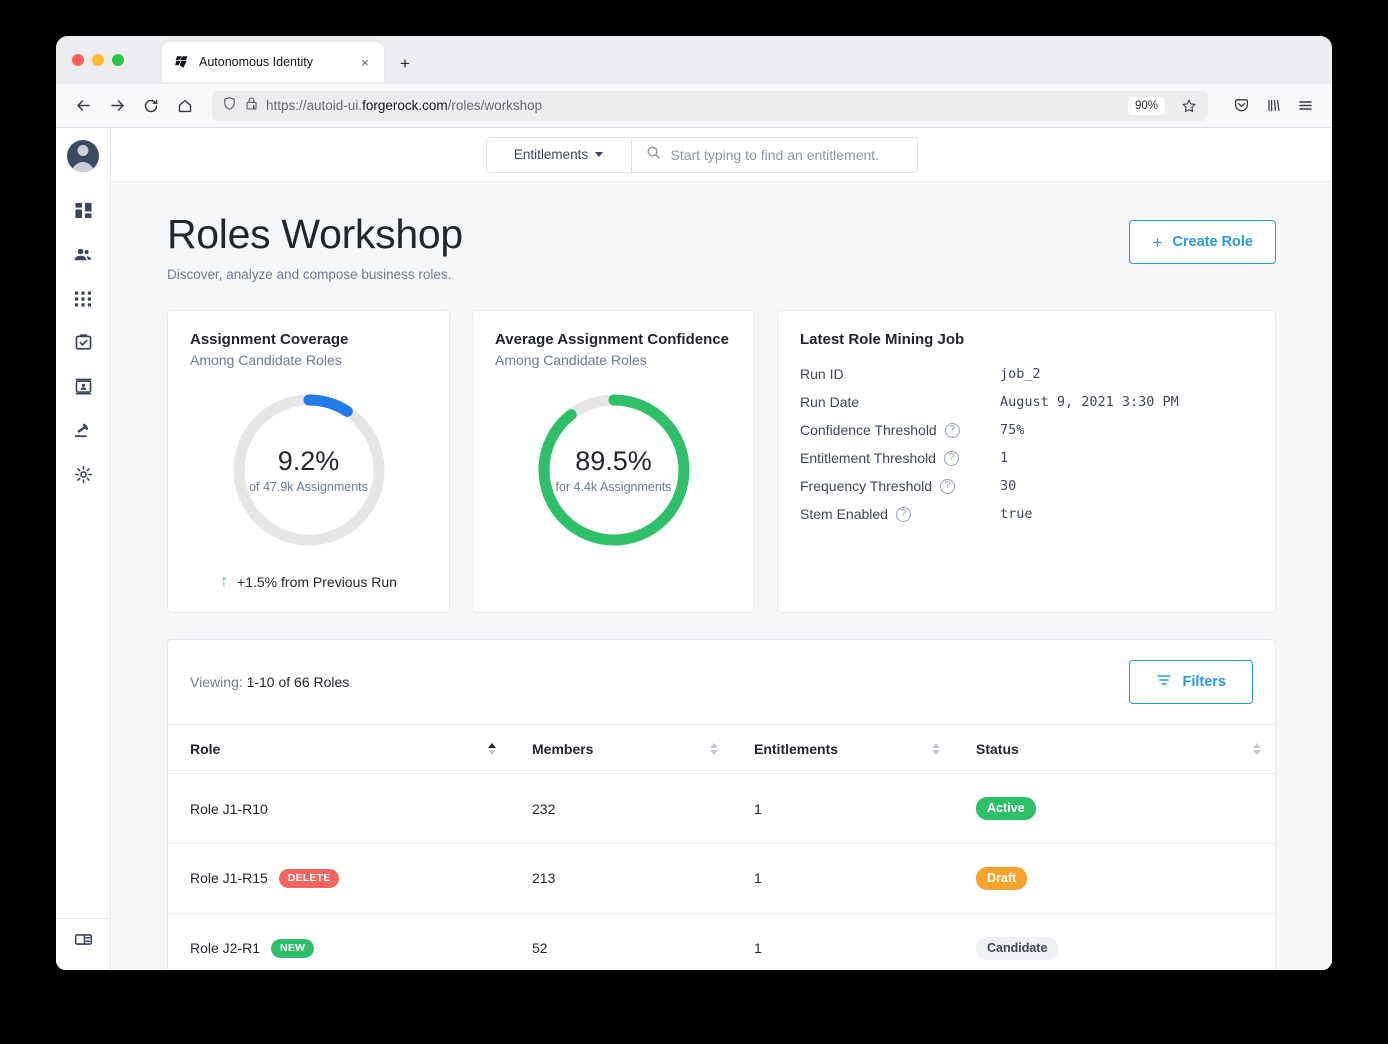 The height and width of the screenshot is (1044, 1388). What do you see at coordinates (273, 62) in the screenshot?
I see `browser-tab: Autonomous Identity ×` at bounding box center [273, 62].